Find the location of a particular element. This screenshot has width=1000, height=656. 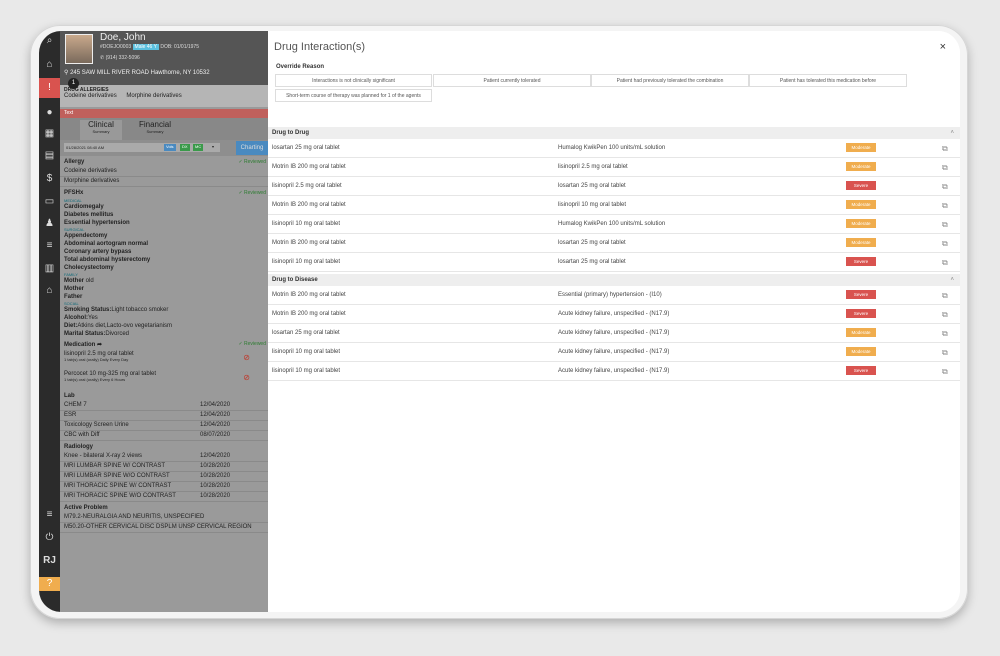

table-row: MRI LUMBAR SPINE W/O CONTRAST 10/28/2020 is located at coordinates (164, 477).